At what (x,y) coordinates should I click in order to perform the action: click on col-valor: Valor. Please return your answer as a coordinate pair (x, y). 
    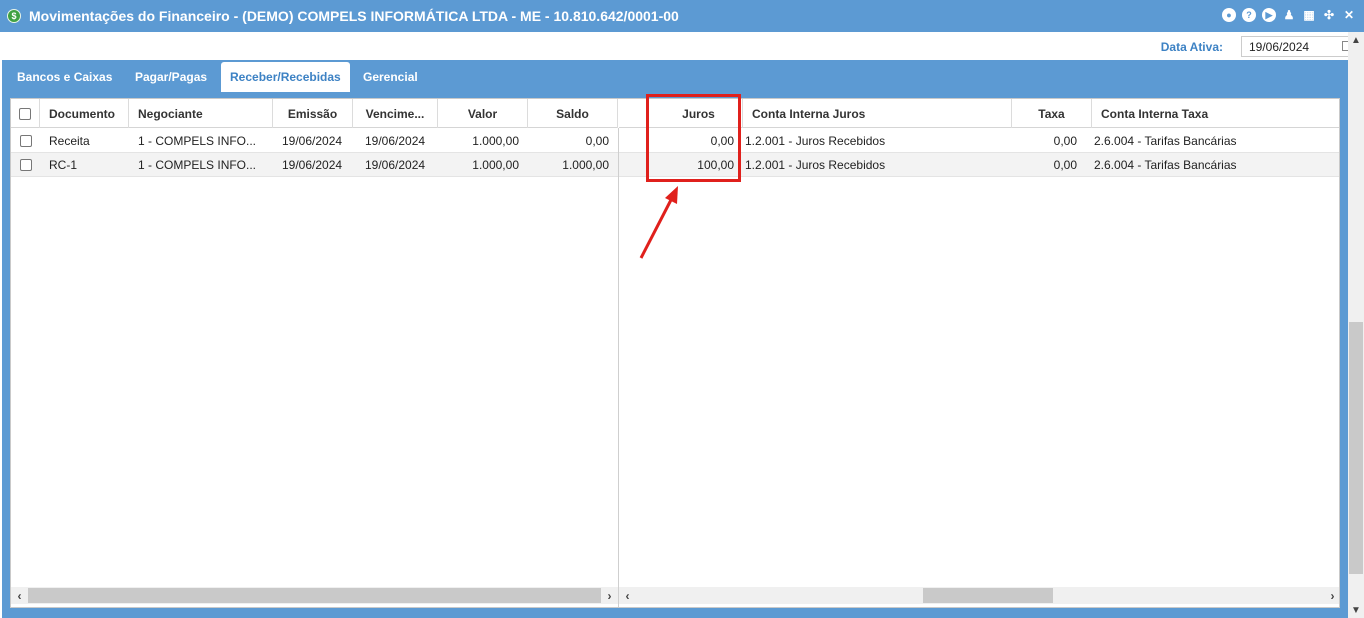
    Looking at the image, I should click on (483, 113).